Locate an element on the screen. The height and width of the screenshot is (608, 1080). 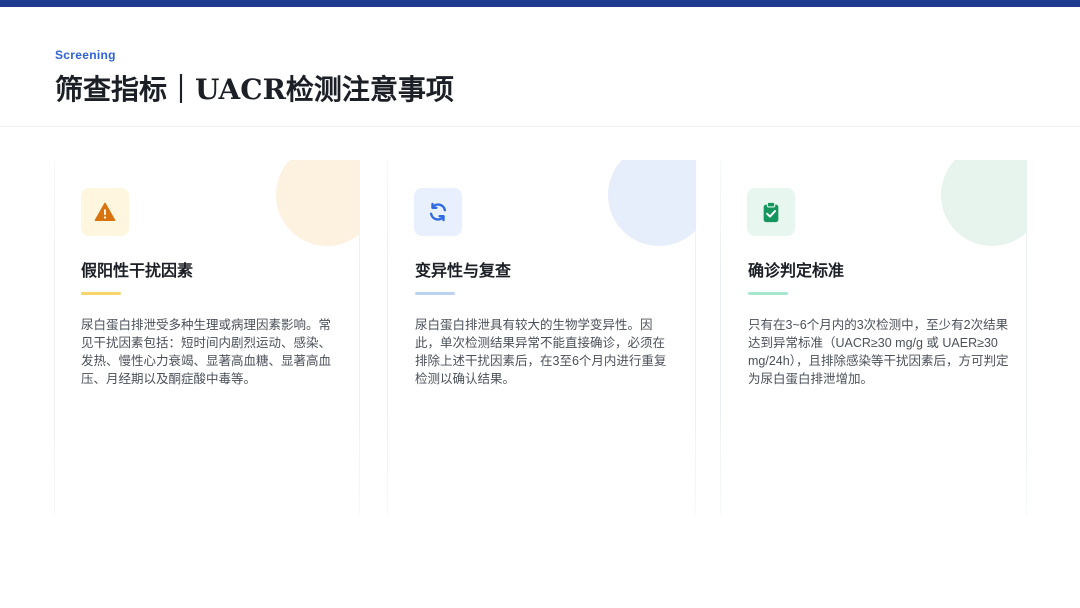
warning-icon is located at coordinates (105, 212).